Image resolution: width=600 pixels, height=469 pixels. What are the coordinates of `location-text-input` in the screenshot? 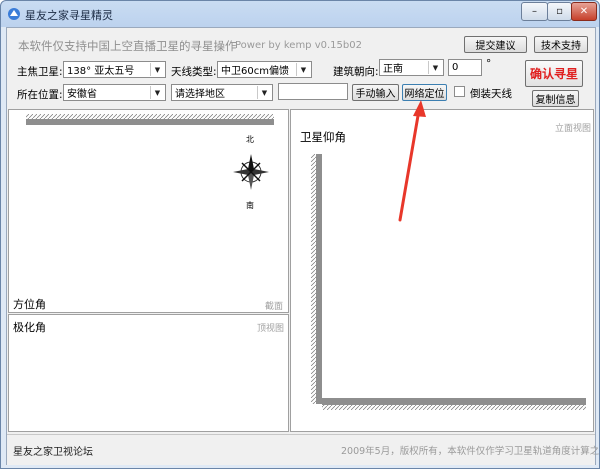 It's located at (313, 91).